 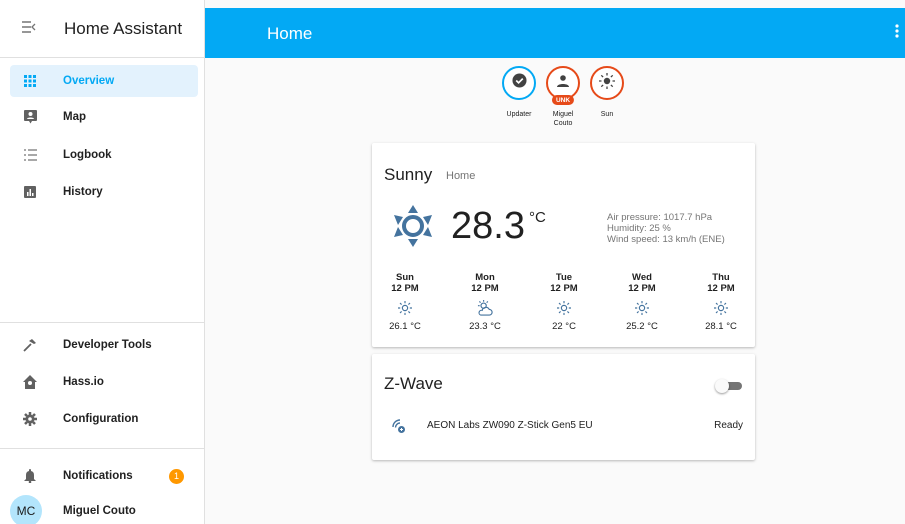 What do you see at coordinates (30, 192) in the screenshot?
I see `chart-bar-icon` at bounding box center [30, 192].